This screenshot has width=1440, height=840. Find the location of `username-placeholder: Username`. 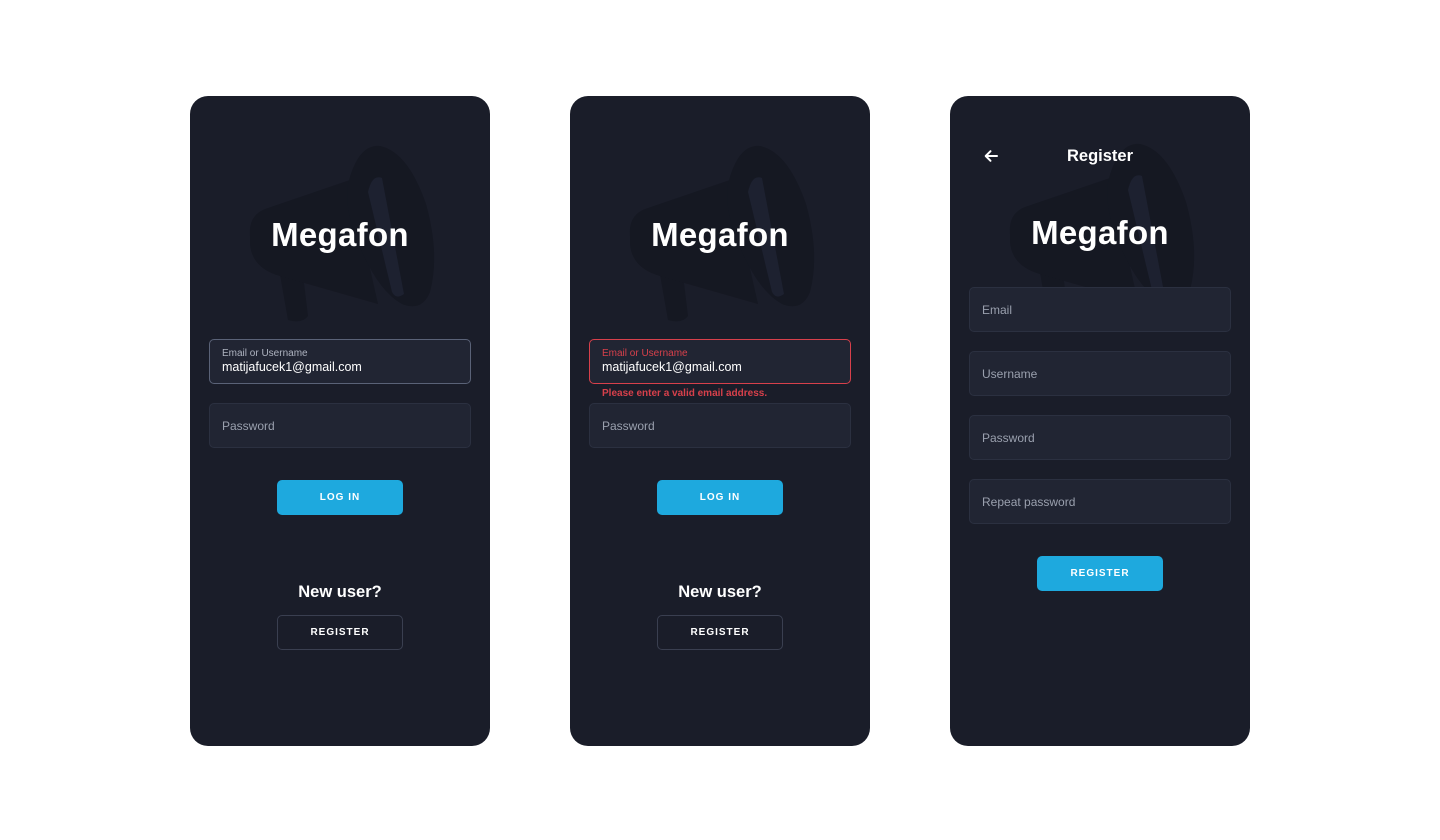

username-placeholder: Username is located at coordinates (1010, 374).